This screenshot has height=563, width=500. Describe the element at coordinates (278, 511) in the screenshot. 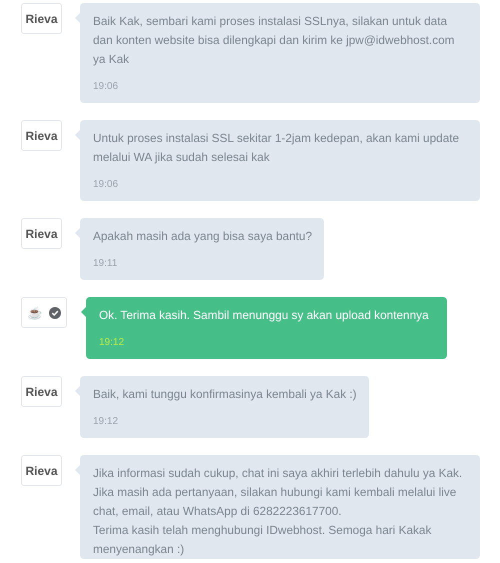

I see `message-text: Jika informasi sudah cukup, chat ini saya akhiri terlebih dahulu ya Kak. Jika masih ada pertanyaan, silakan hubungi kami kembali melalui live chat, email, atau WhatsApp di 6282223617700. Terima kasih telah menghubungi IDwebhost. Semoga hari Kakak menyenangkan :)` at that location.